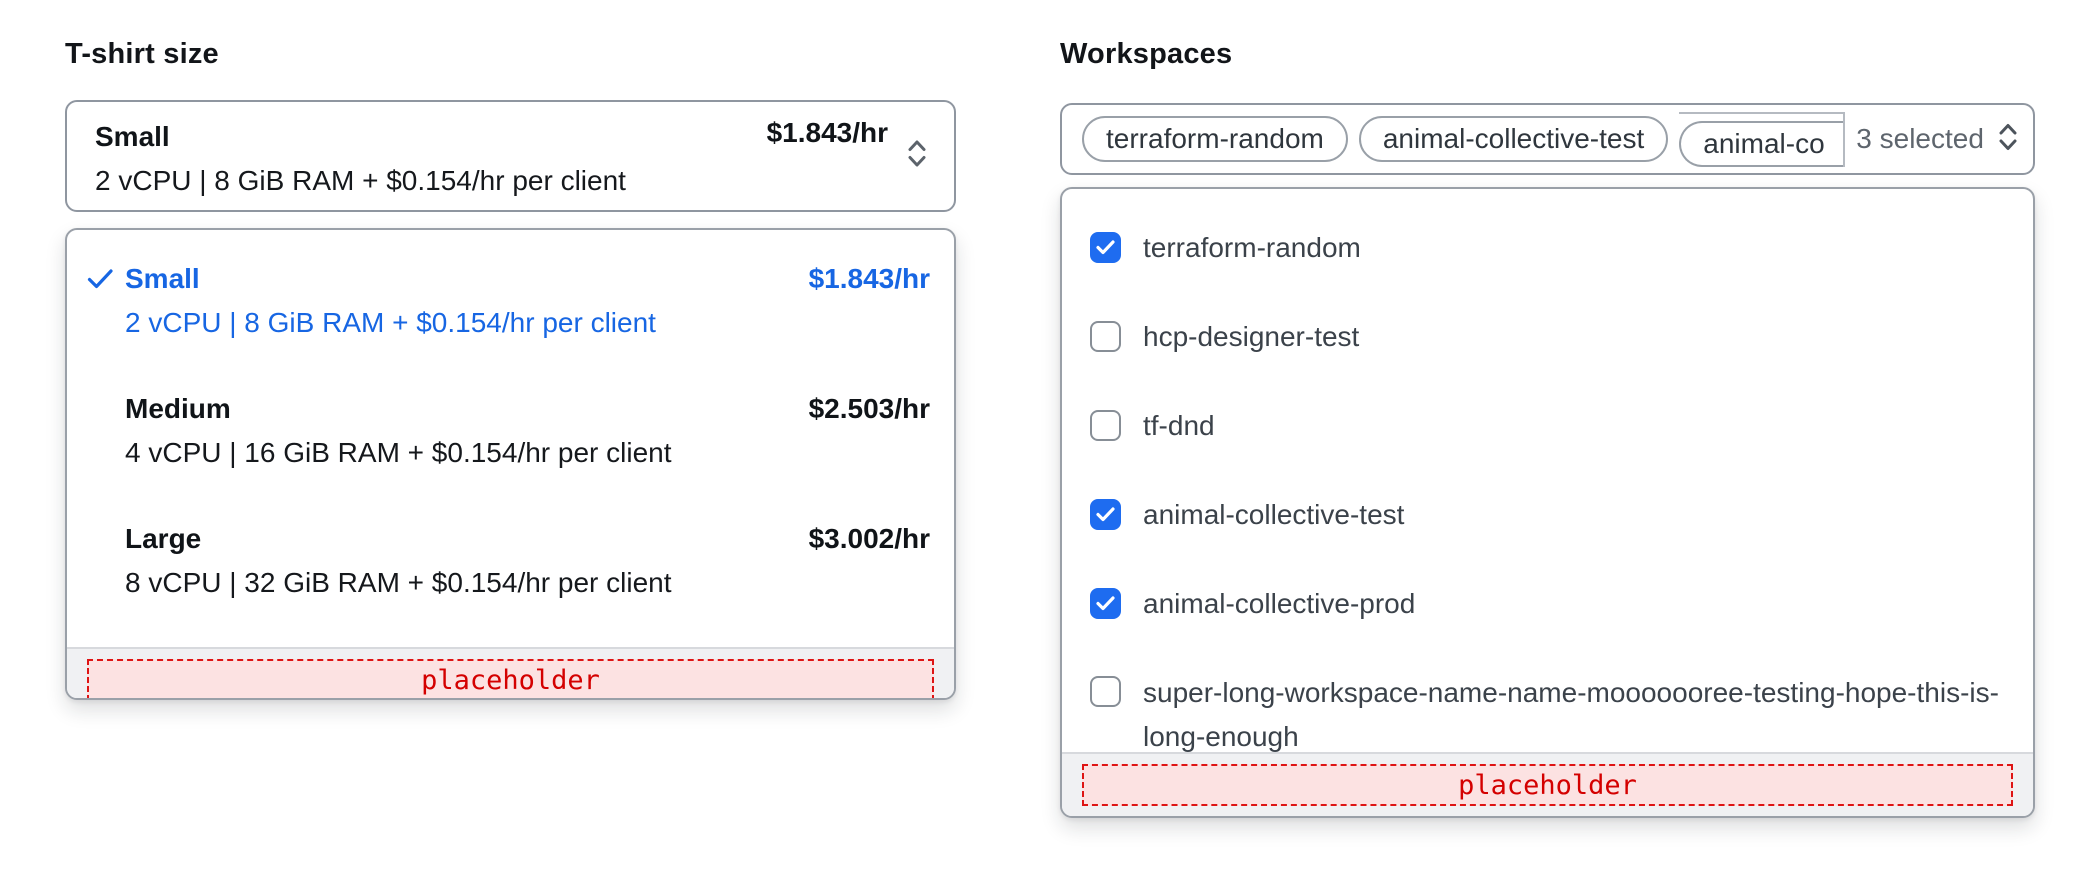  I want to click on option-price: $3.002/hr, so click(869, 538).